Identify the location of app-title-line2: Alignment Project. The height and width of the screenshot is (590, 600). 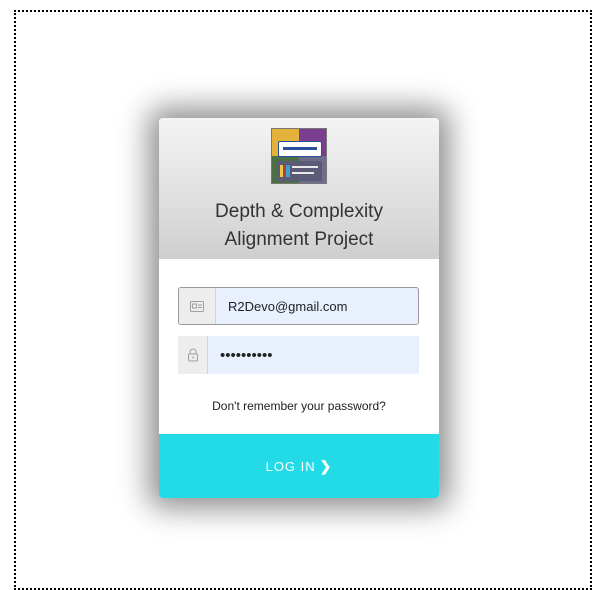
(299, 239).